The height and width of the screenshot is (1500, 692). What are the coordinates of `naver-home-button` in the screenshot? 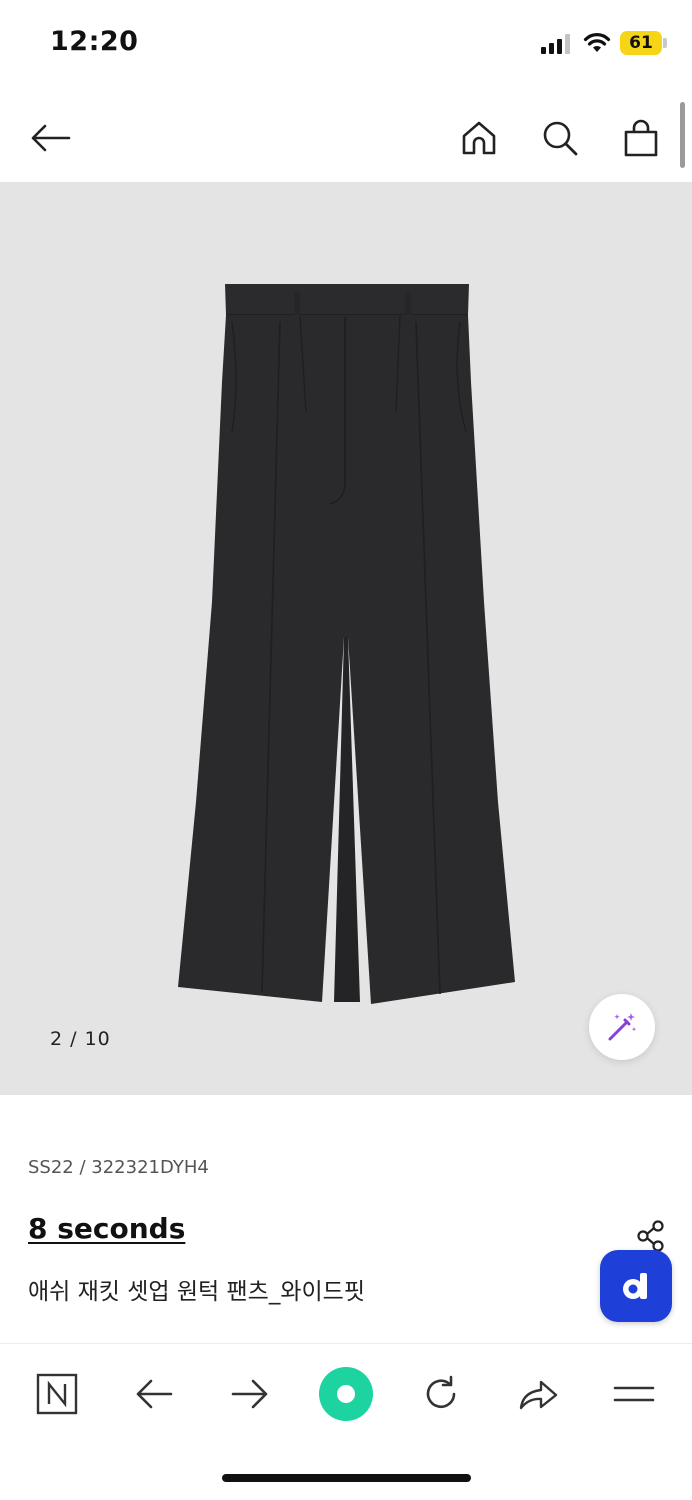 It's located at (57, 1394).